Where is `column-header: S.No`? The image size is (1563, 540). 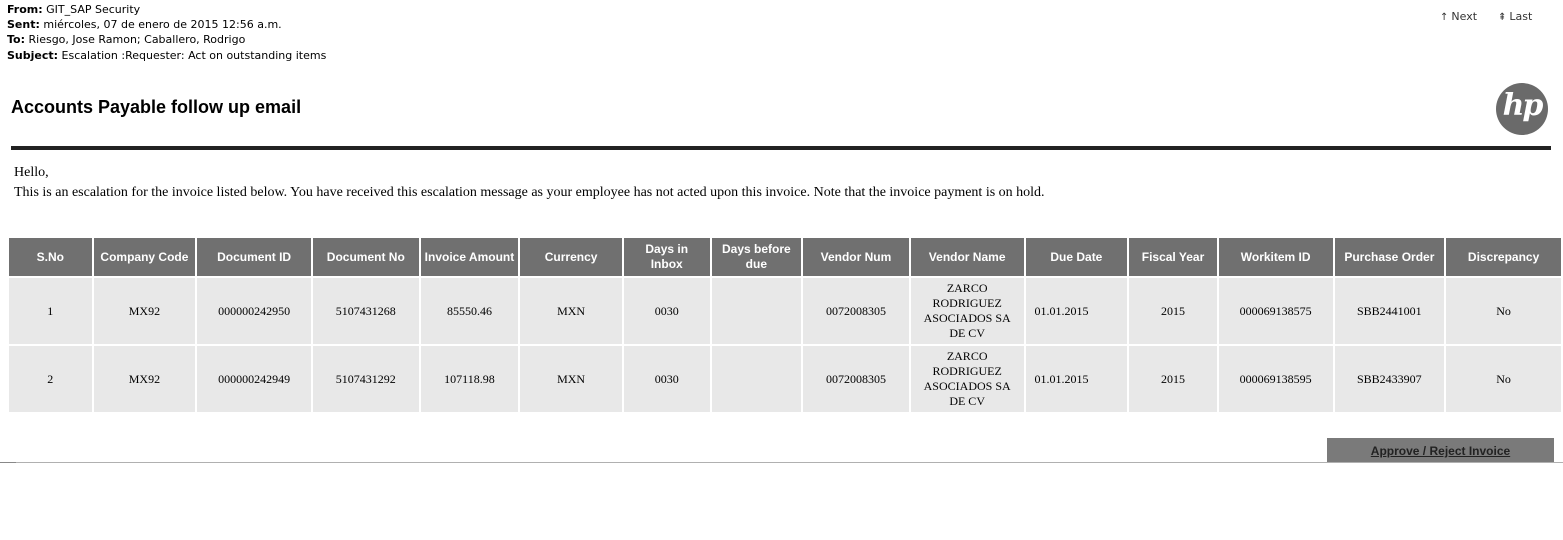
column-header: S.No is located at coordinates (50, 257).